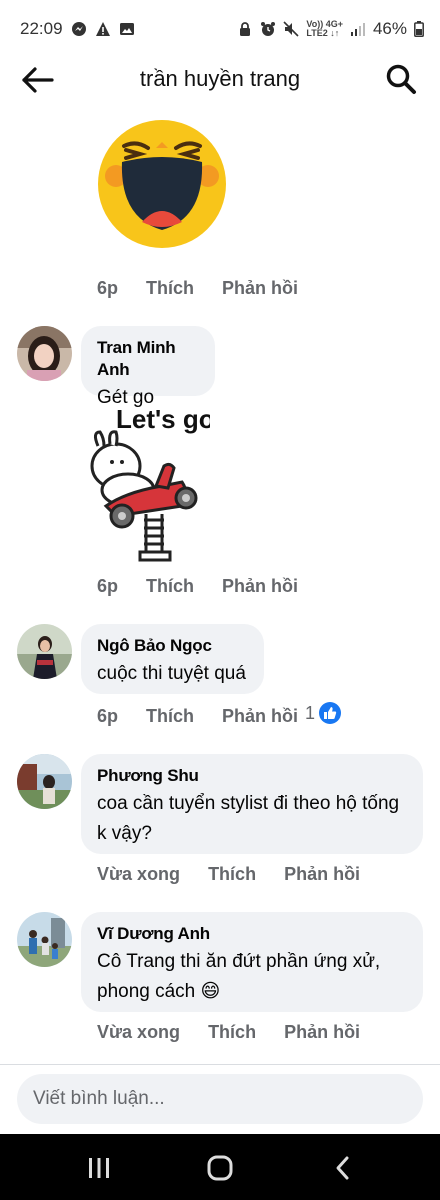 This screenshot has height=1200, width=440. Describe the element at coordinates (146, 991) in the screenshot. I see `comment-text-line-2-text: phong cách` at that location.